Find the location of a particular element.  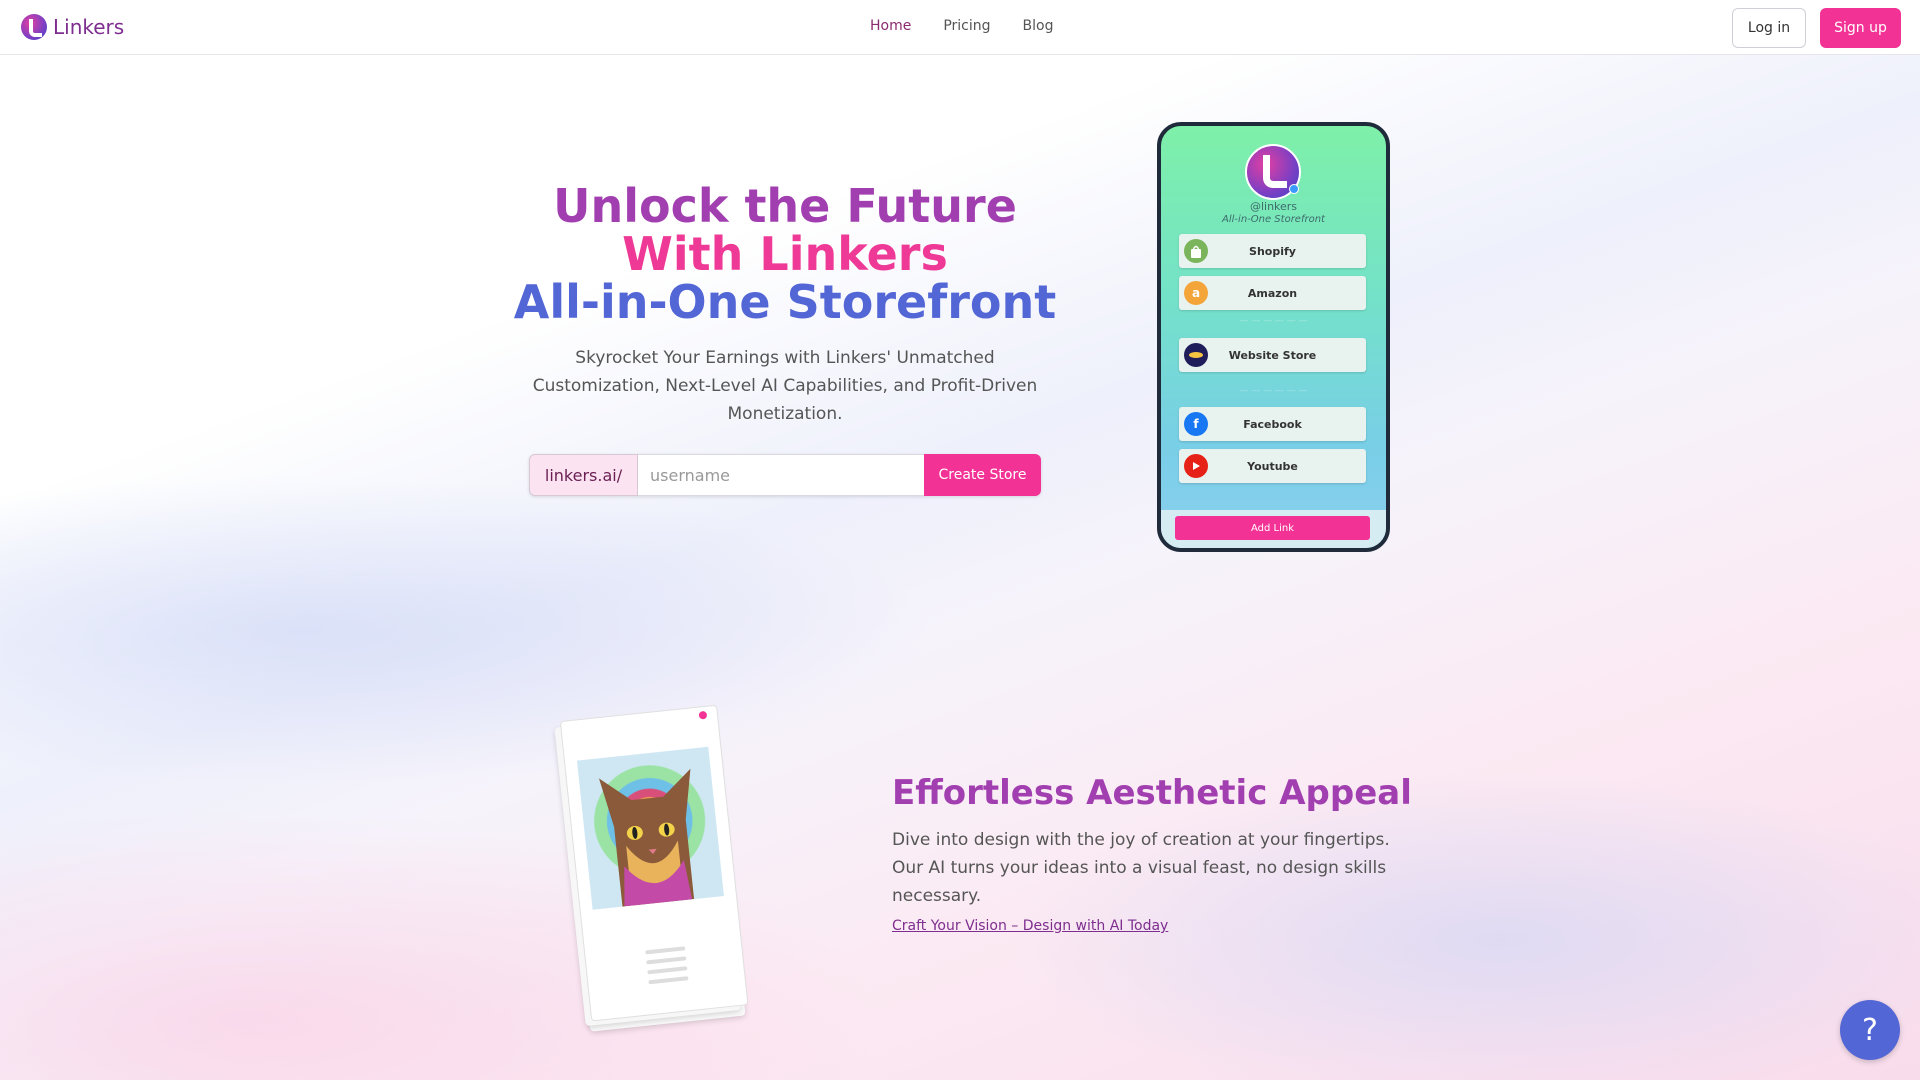

phone-link-label: Amazon is located at coordinates (1272, 293).